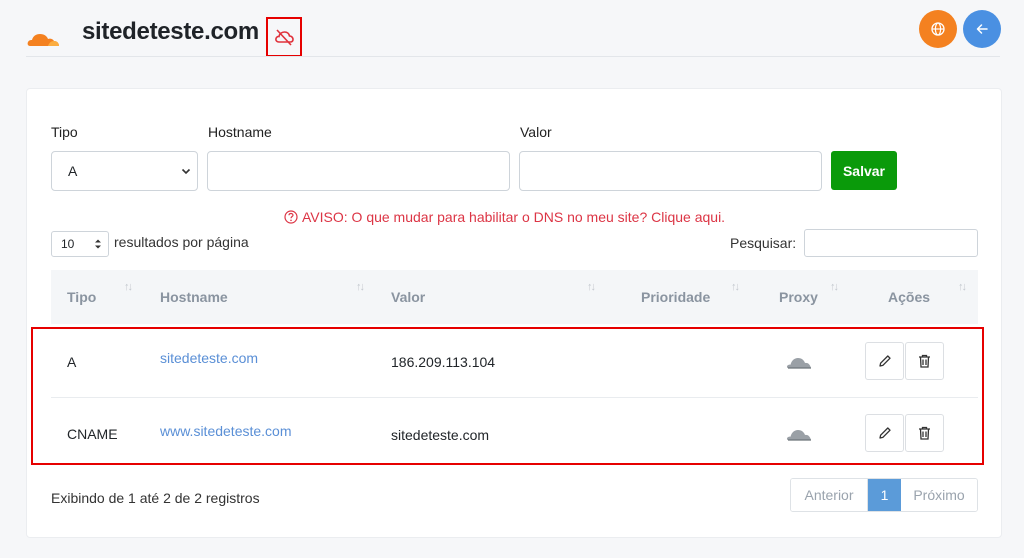 The height and width of the screenshot is (558, 1024). What do you see at coordinates (72, 362) in the screenshot?
I see `row-1-tipo: A` at bounding box center [72, 362].